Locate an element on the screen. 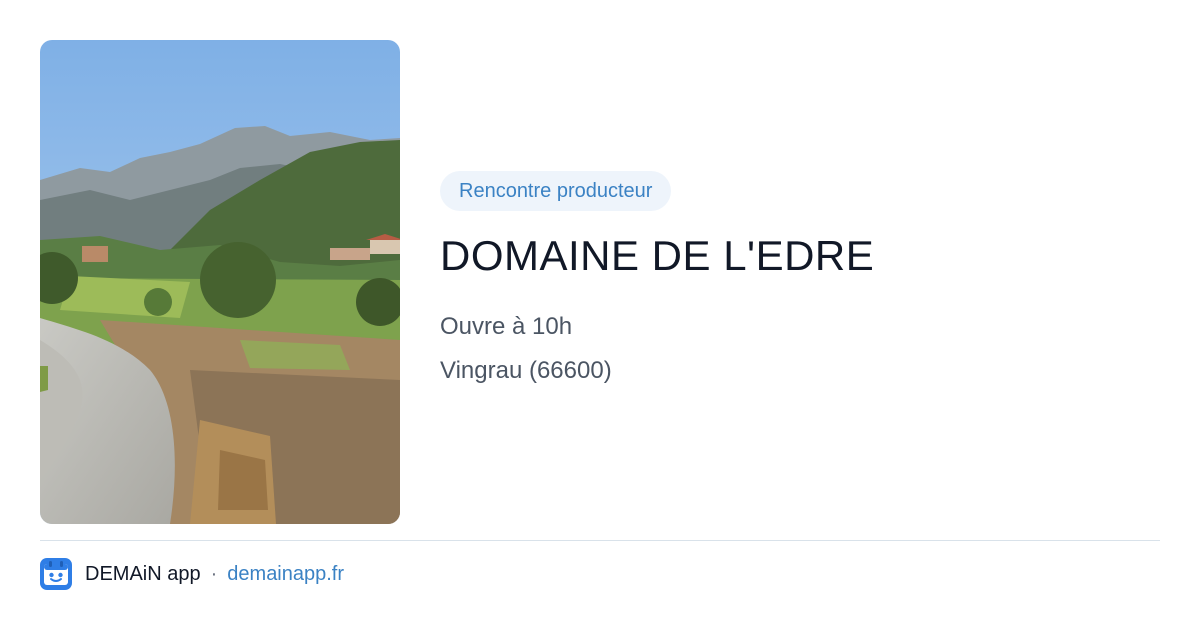 The width and height of the screenshot is (1200, 630). footer: DEMAiN app · demainapp.fr is located at coordinates (192, 574).